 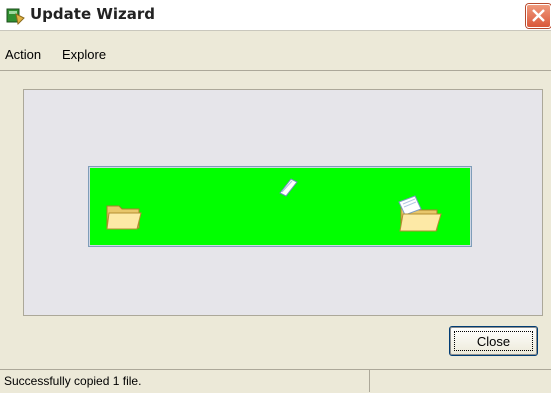 I want to click on window-title: Update Wizard, so click(x=93, y=14).